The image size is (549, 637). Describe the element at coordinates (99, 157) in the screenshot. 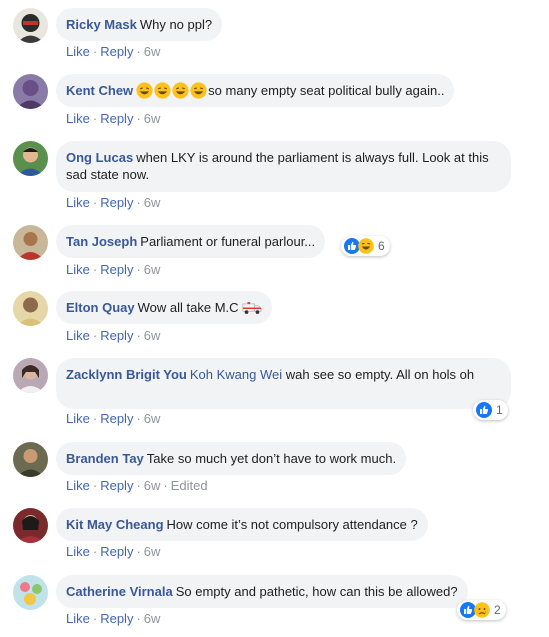

I see `comment-author: Ong Lucas` at that location.